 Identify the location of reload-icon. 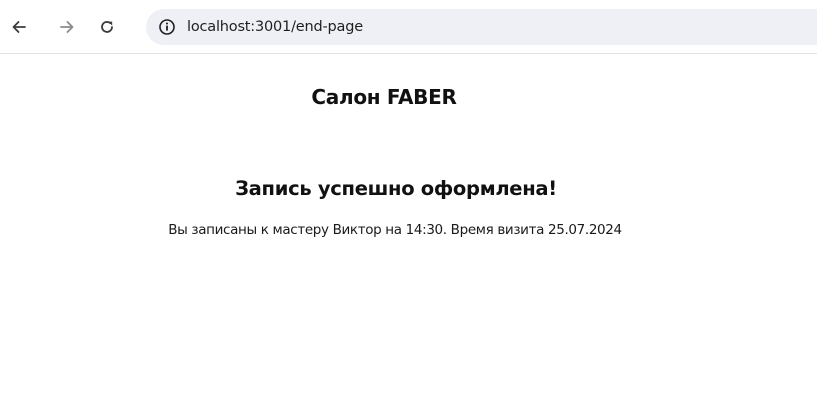
(107, 27).